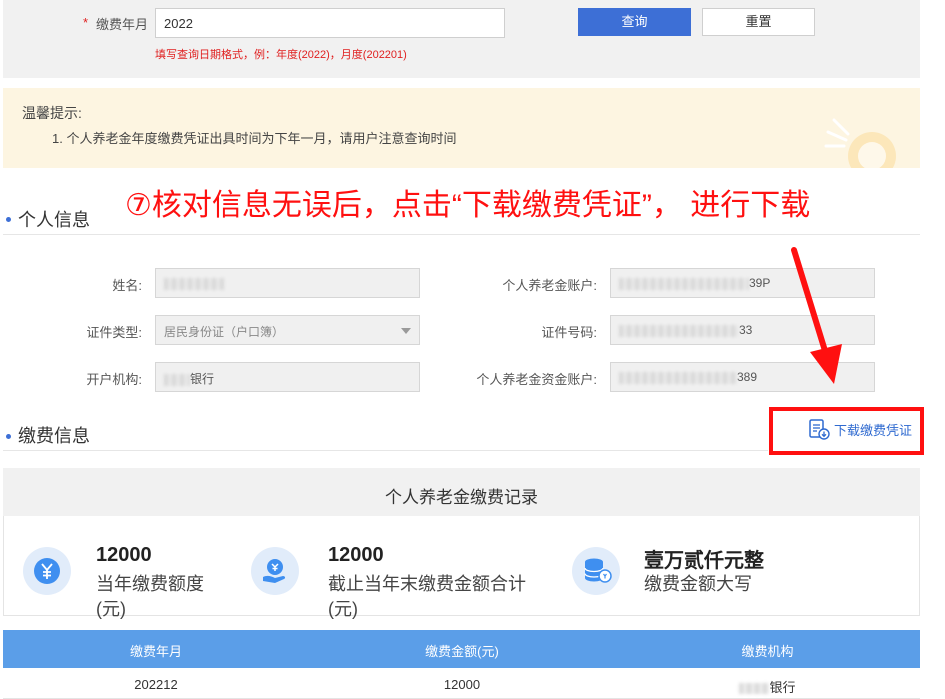 This screenshot has width=945, height=699. What do you see at coordinates (287, 330) in the screenshot?
I see `id-type-select: 居民身份证（户口簿）` at bounding box center [287, 330].